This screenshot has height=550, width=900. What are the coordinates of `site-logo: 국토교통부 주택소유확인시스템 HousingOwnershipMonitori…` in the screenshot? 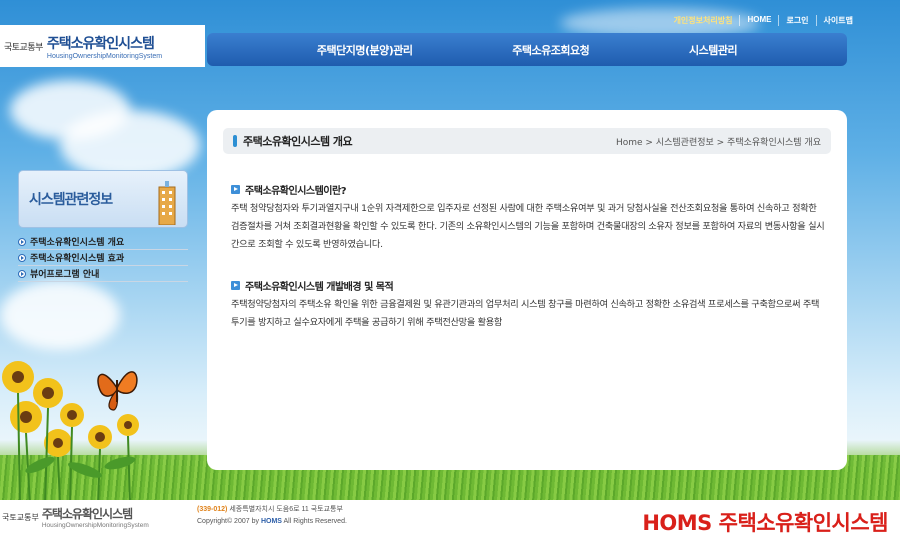 It's located at (102, 46).